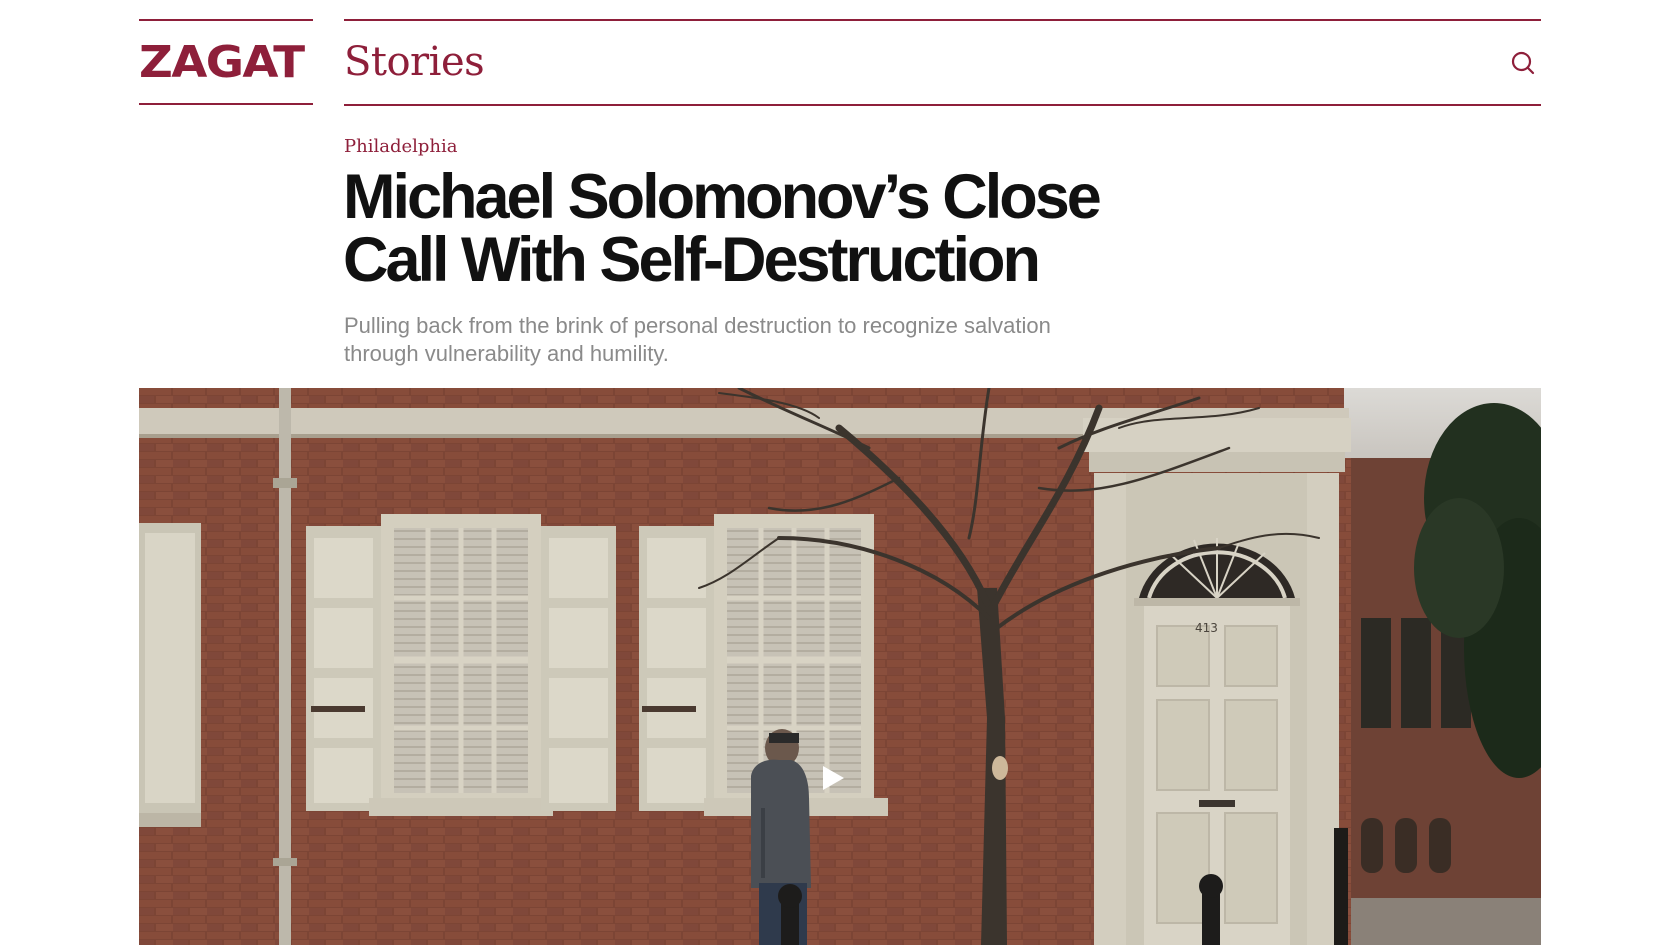 The height and width of the screenshot is (945, 1675). I want to click on logo-link: ZAGAT, so click(226, 62).